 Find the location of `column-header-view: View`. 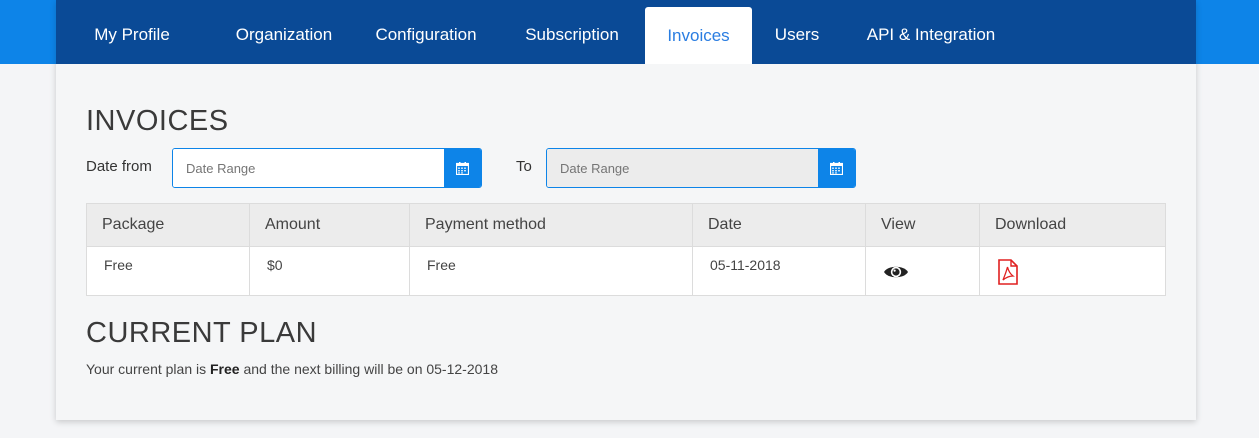

column-header-view: View is located at coordinates (922, 225).